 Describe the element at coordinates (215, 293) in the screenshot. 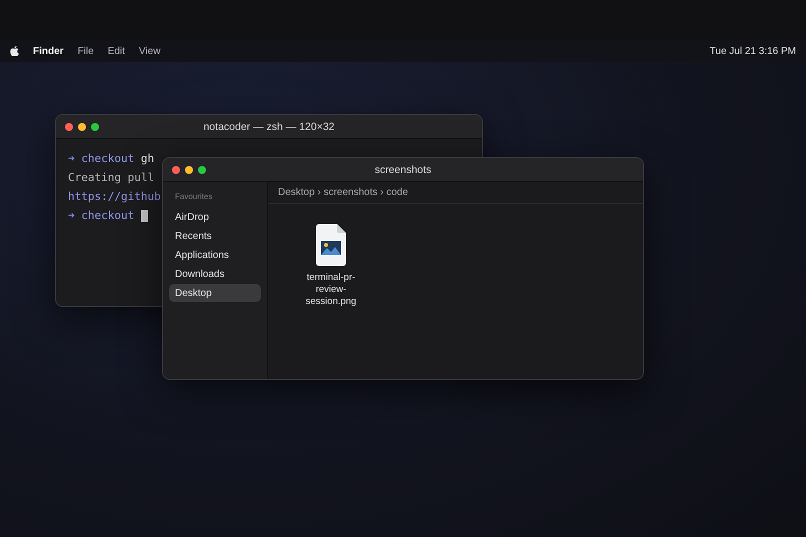

I see `sidebar-item: Desktop` at that location.